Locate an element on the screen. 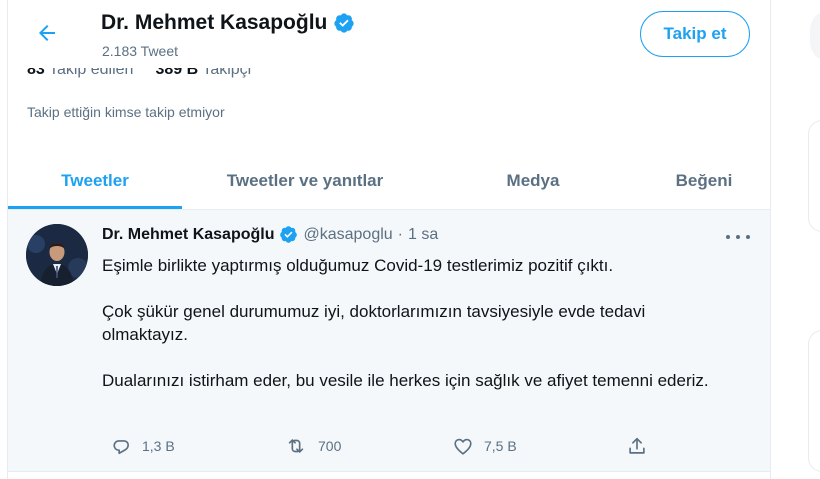 The height and width of the screenshot is (479, 820). share-icon is located at coordinates (637, 445).